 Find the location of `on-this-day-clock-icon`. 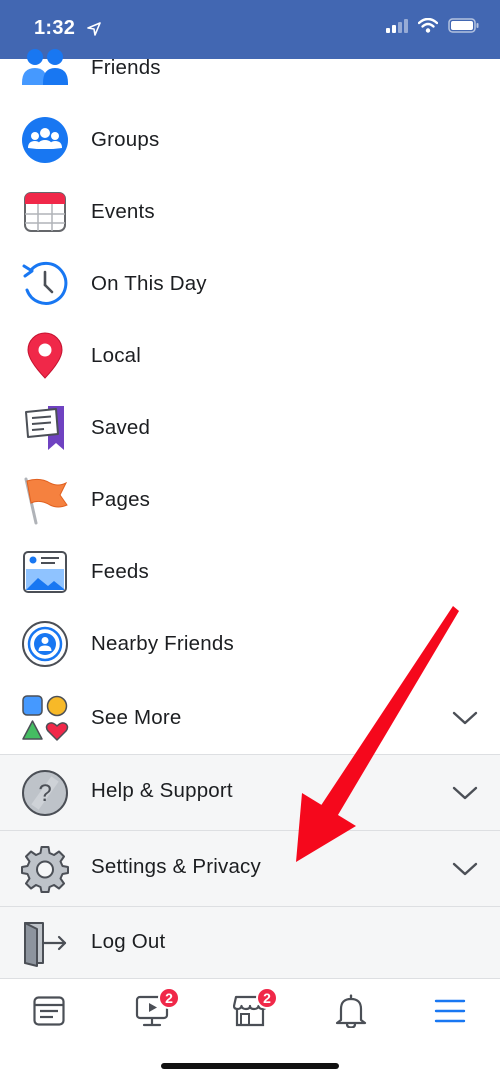

on-this-day-clock-icon is located at coordinates (45, 284).